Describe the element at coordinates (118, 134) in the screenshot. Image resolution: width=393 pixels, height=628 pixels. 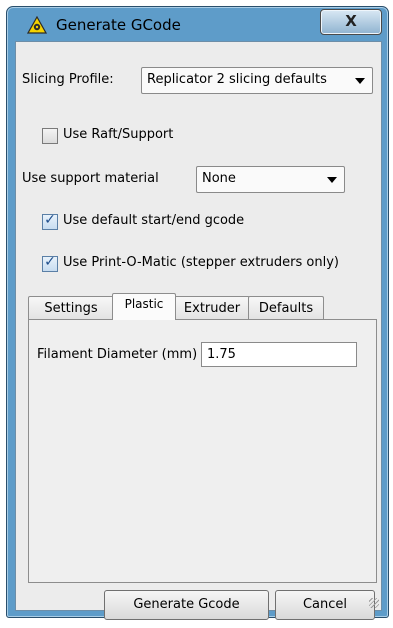
I see `raft-support-label: Use Raft/Support` at that location.